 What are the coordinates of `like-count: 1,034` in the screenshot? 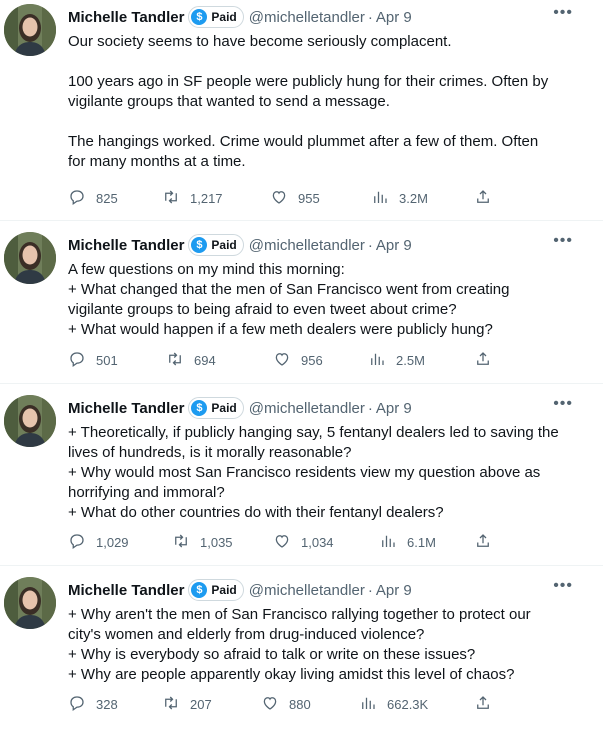 It's located at (317, 542).